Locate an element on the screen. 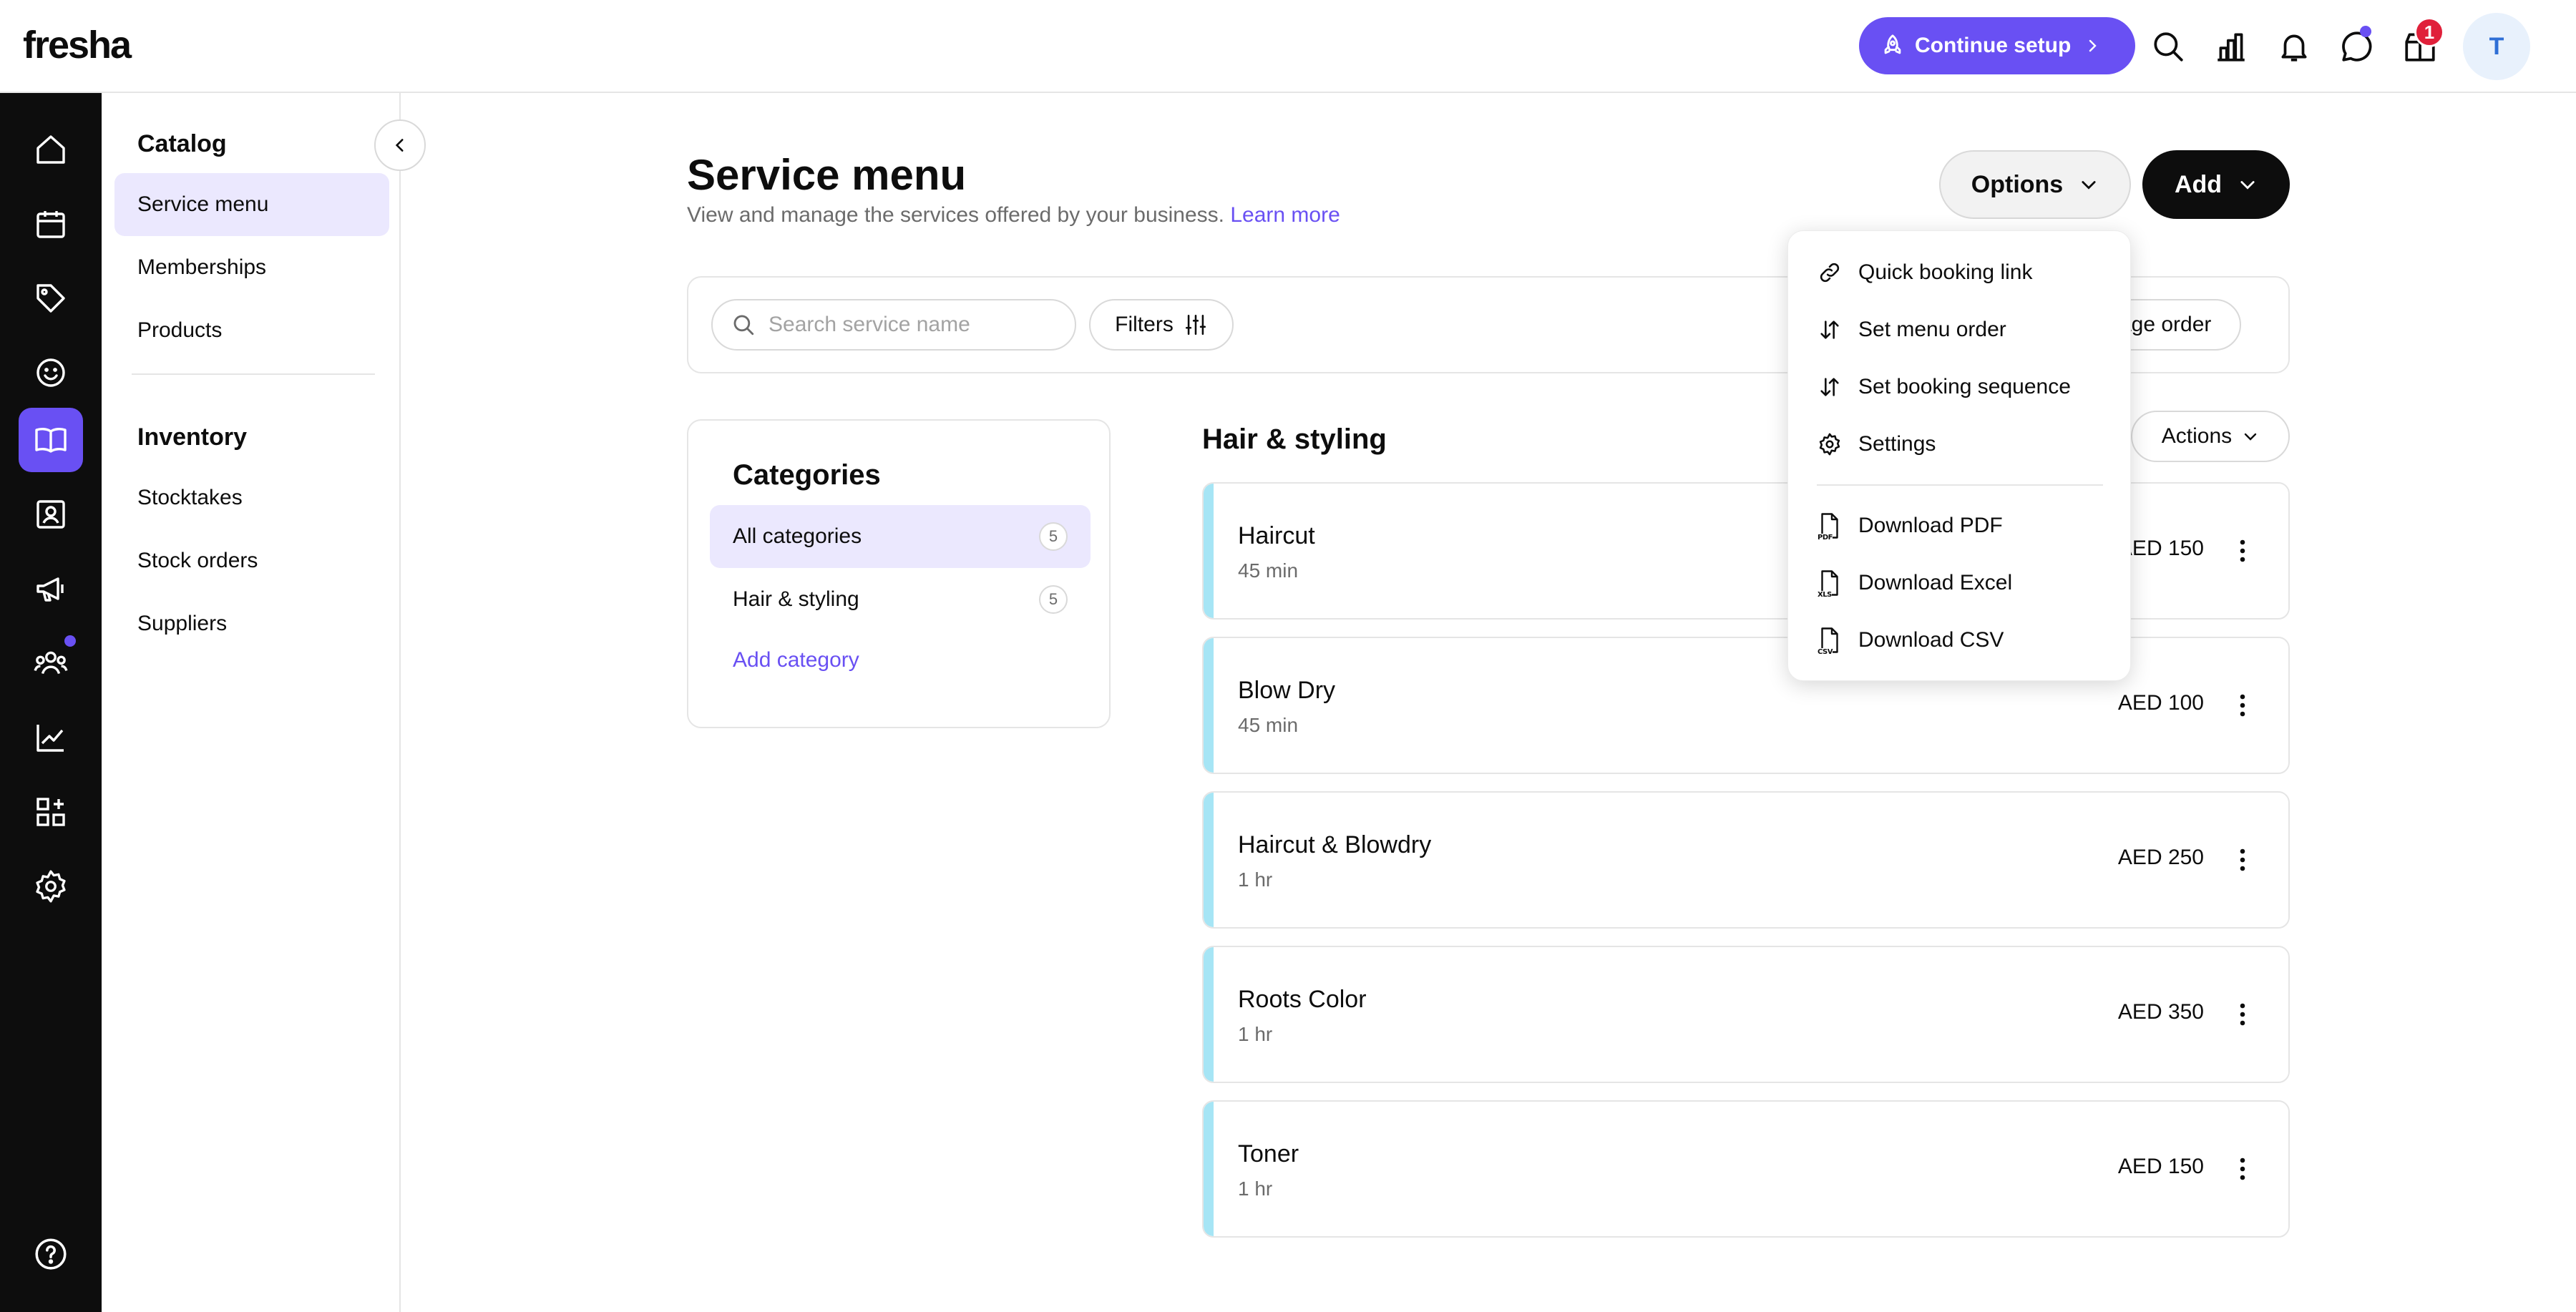 The width and height of the screenshot is (2576, 1312). sidebar-item-suppliers: Suppliers is located at coordinates (251, 623).